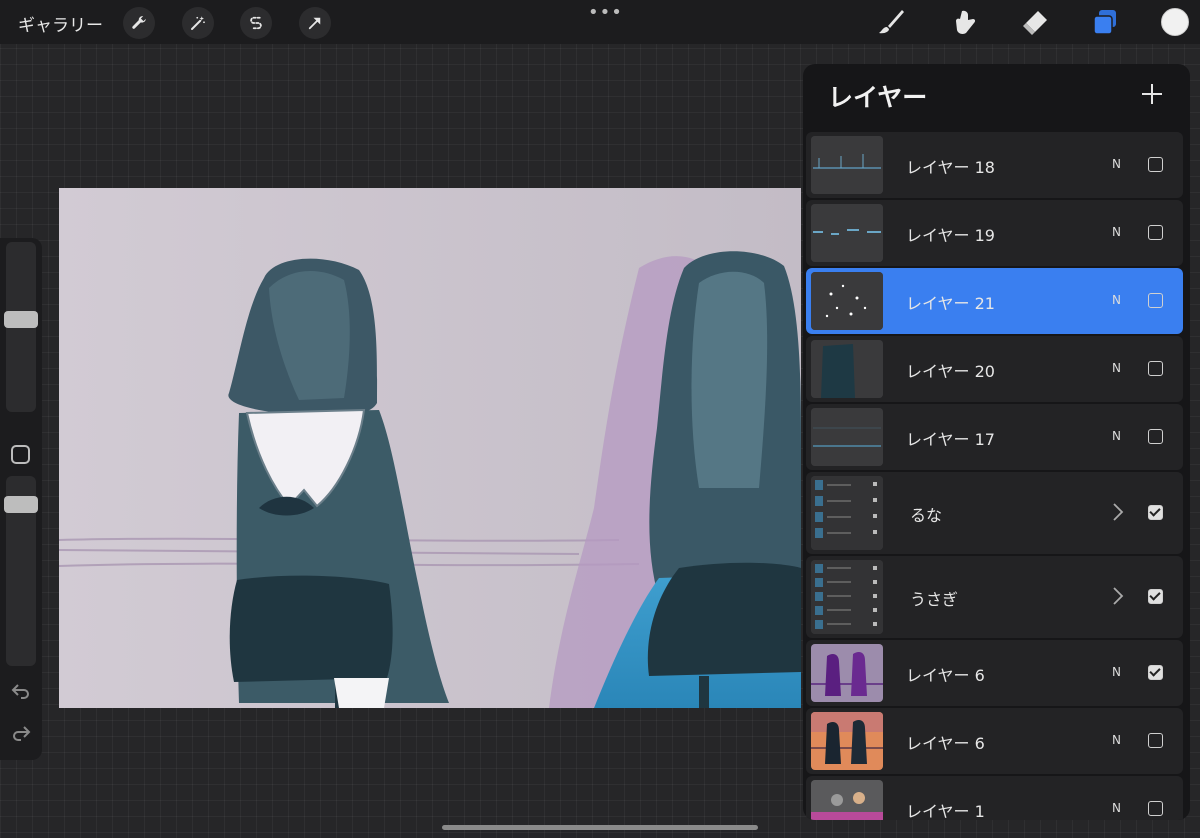 The image size is (1200, 838). What do you see at coordinates (1035, 22) in the screenshot?
I see `eraser-icon` at bounding box center [1035, 22].